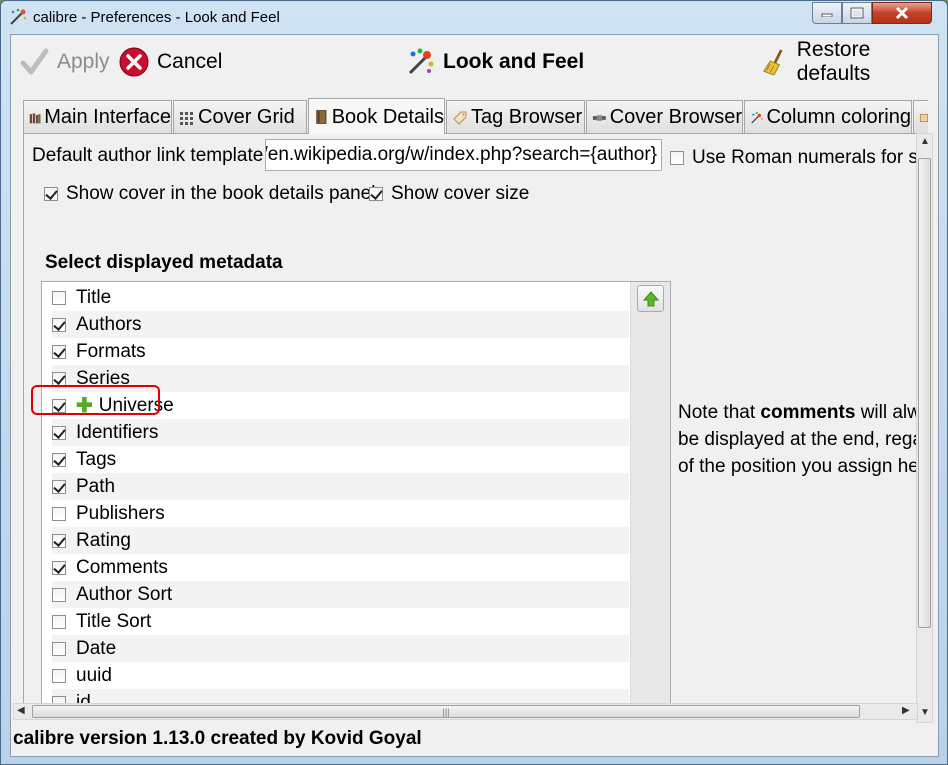  What do you see at coordinates (719, 412) in the screenshot?
I see `note-line1-pre: Note that` at bounding box center [719, 412].